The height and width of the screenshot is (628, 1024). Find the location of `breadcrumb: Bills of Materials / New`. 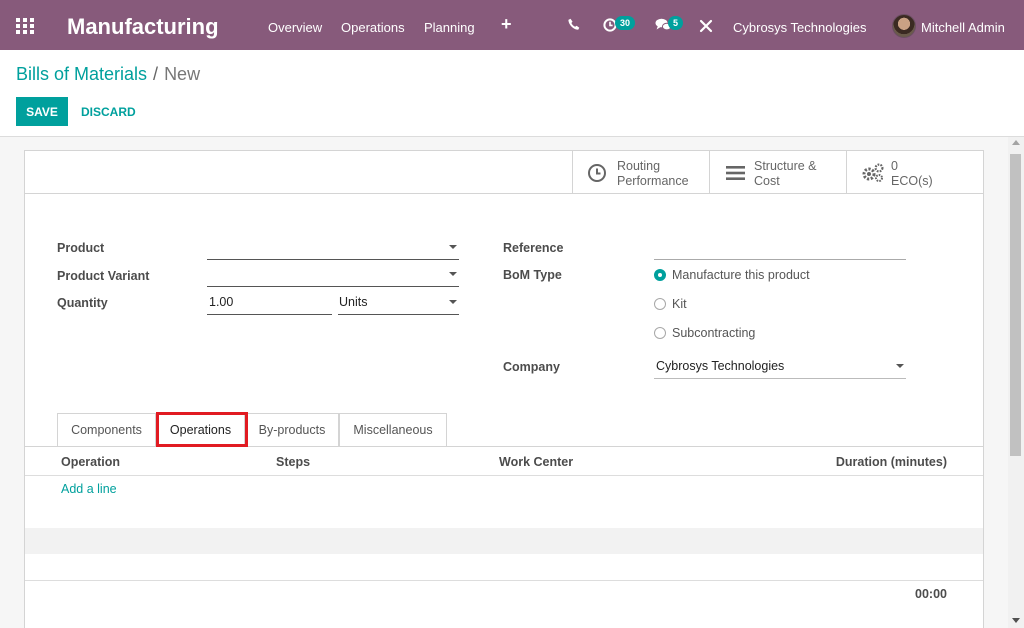

breadcrumb: Bills of Materials / New is located at coordinates (108, 74).